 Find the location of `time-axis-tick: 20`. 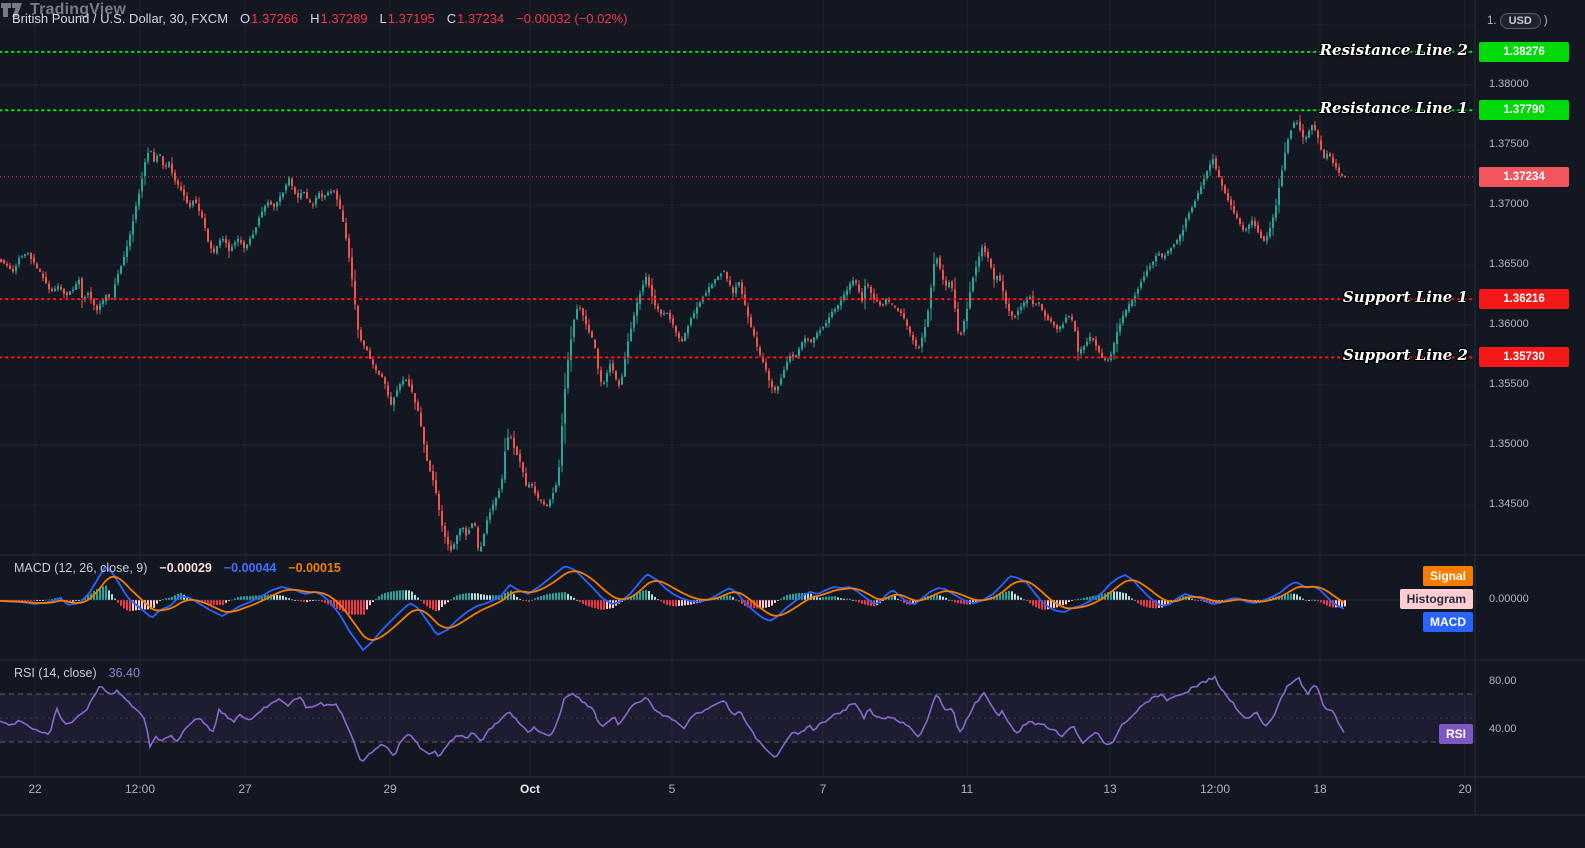

time-axis-tick: 20 is located at coordinates (1465, 789).